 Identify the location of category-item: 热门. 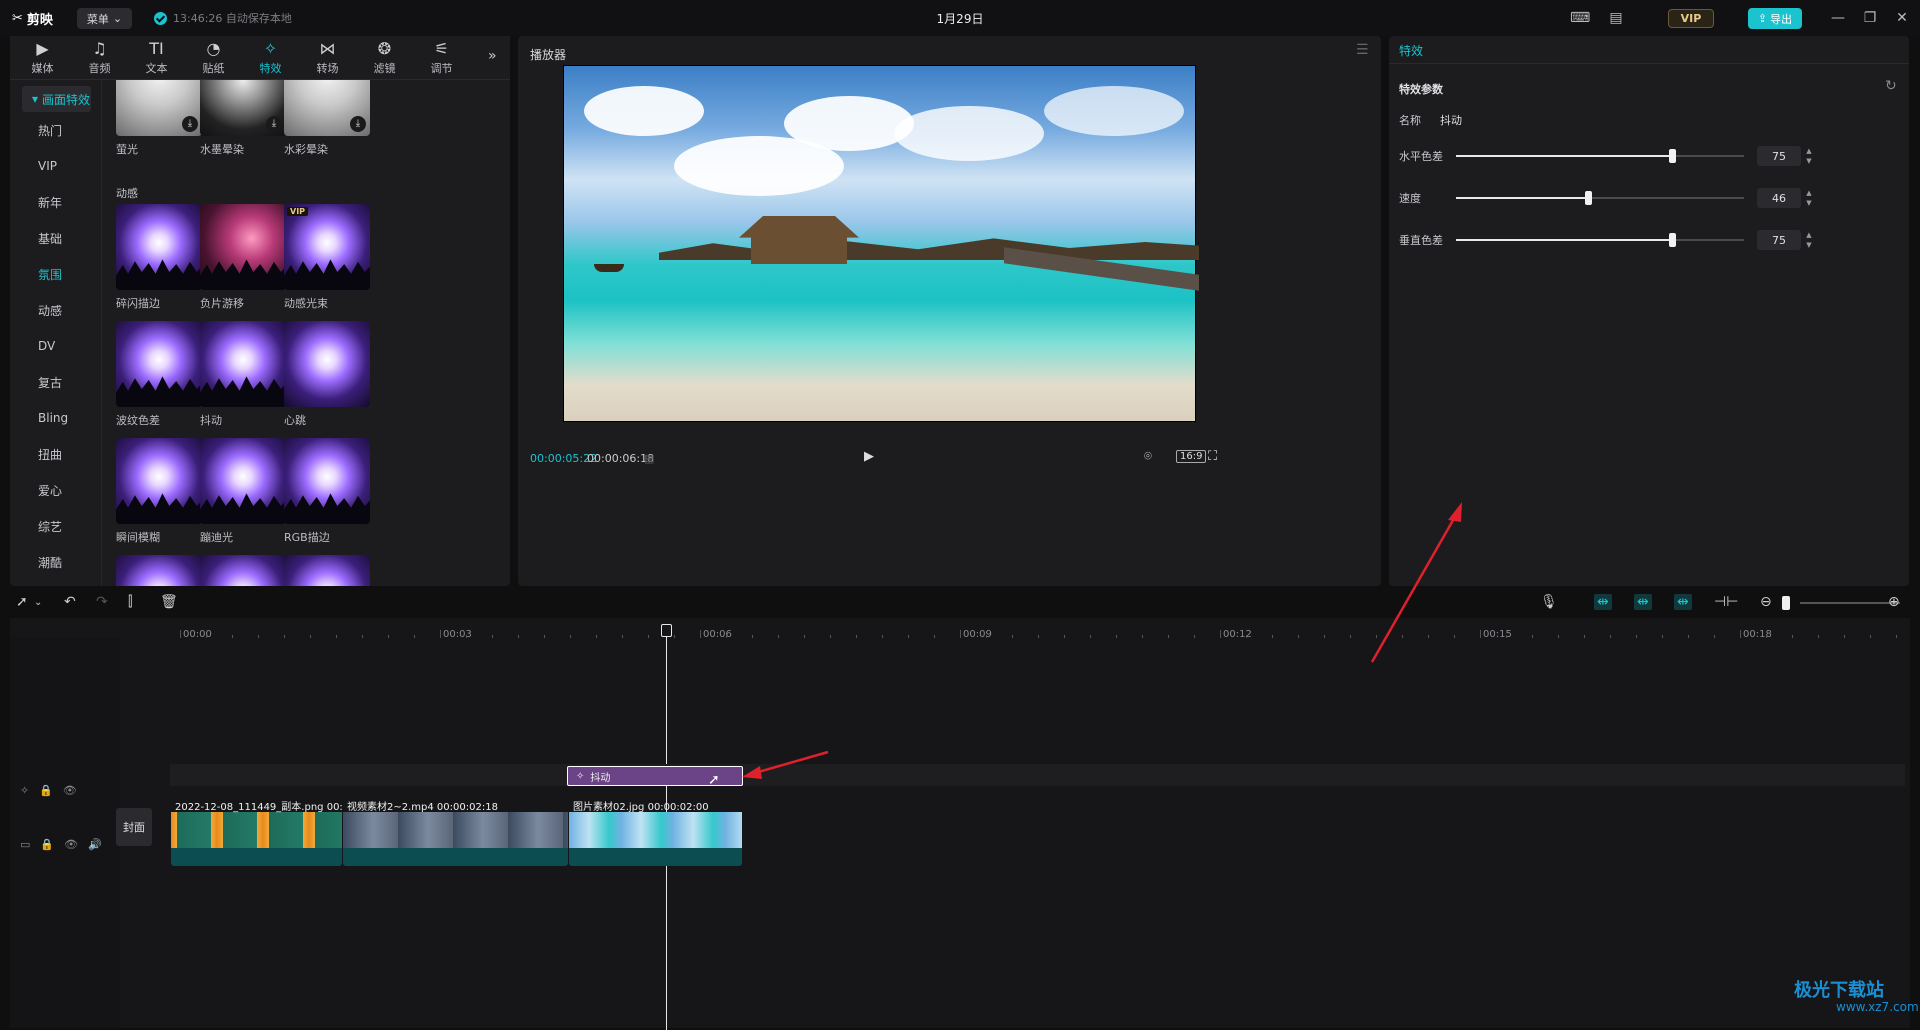
(55, 130).